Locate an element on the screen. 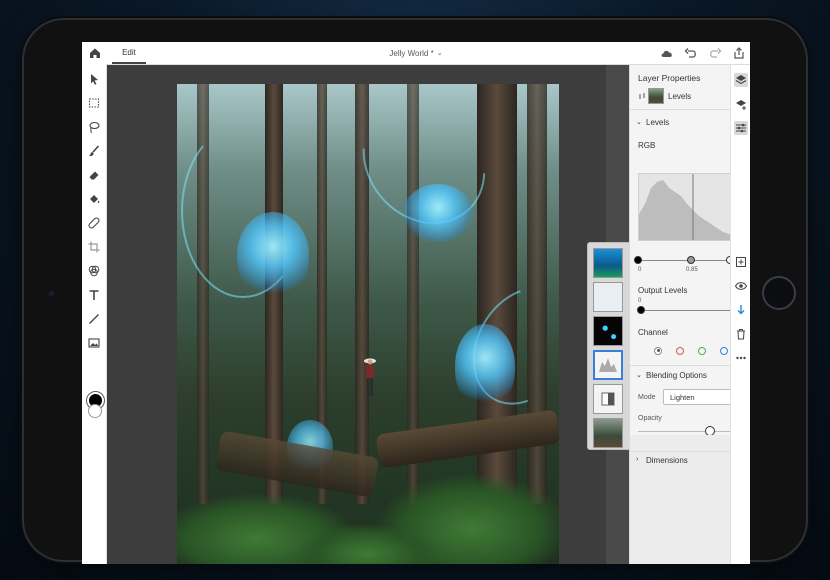 This screenshot has height=580, width=830. front-camera is located at coordinates (51, 293).